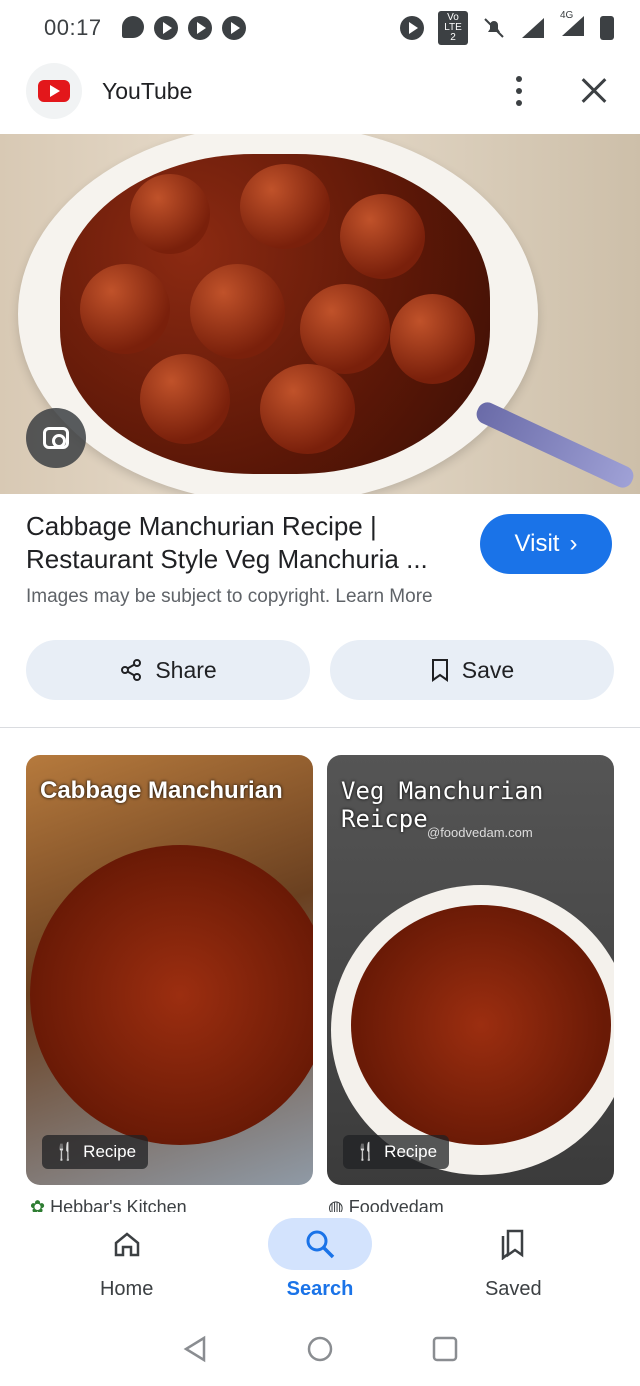  Describe the element at coordinates (126, 1244) in the screenshot. I see `home-icon` at that location.